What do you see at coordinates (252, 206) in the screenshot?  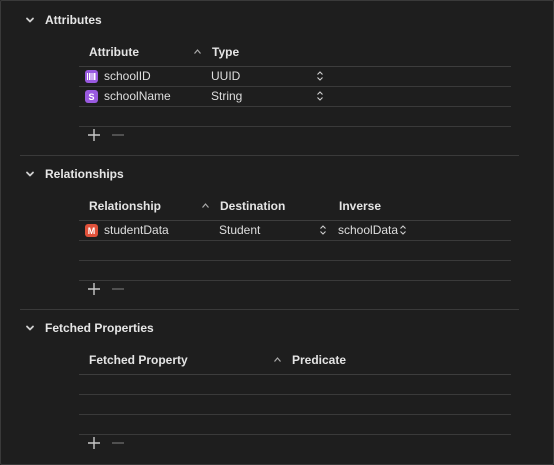 I see `column-header-destination: Destination` at bounding box center [252, 206].